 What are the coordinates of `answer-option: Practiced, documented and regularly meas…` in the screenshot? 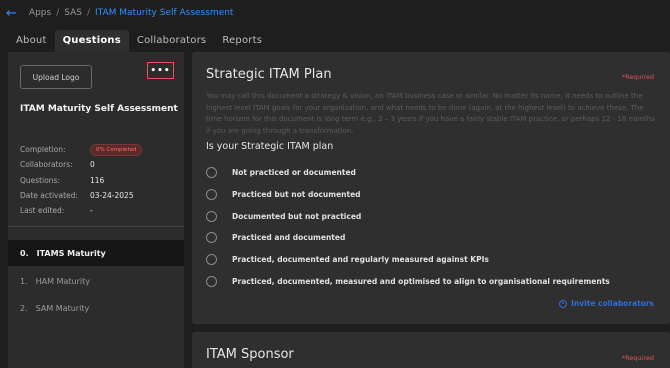 It's located at (431, 260).